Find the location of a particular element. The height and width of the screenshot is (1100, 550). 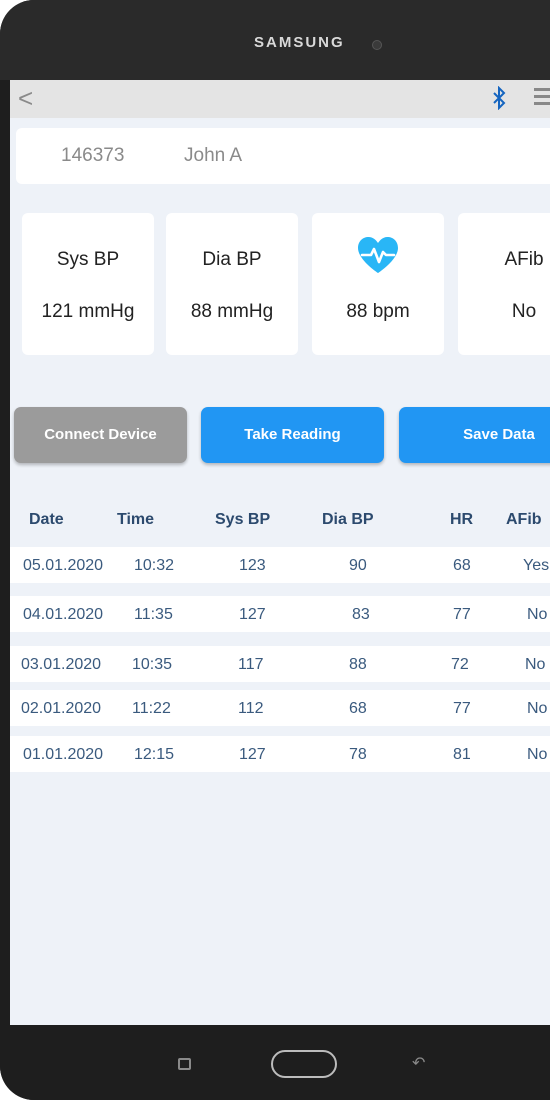

header-date: Date is located at coordinates (46, 519).